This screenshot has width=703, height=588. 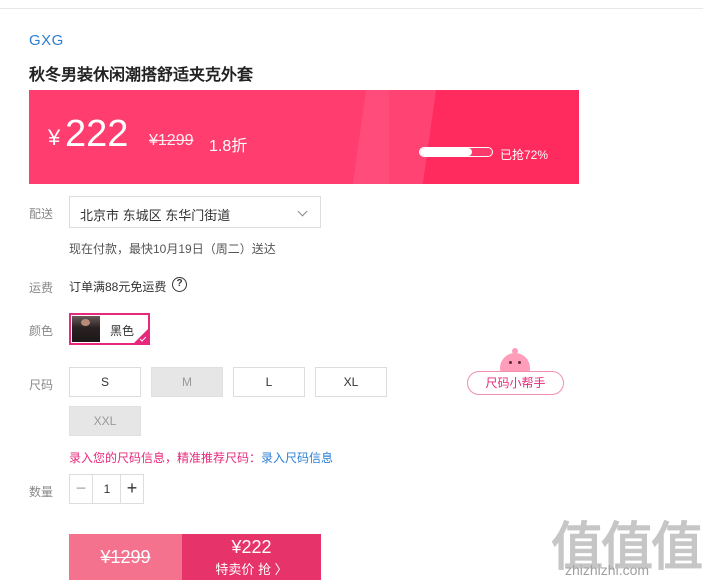 I want to click on address-select: 北京市 东城区 东华门街道, so click(x=195, y=212).